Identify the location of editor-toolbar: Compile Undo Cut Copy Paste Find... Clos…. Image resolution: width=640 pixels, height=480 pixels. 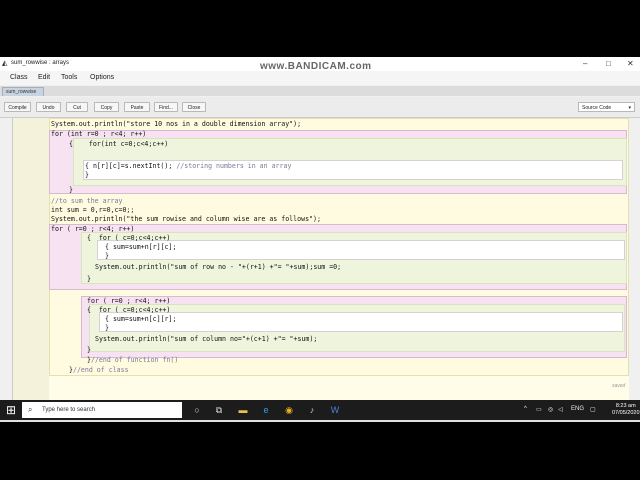
(320, 107).